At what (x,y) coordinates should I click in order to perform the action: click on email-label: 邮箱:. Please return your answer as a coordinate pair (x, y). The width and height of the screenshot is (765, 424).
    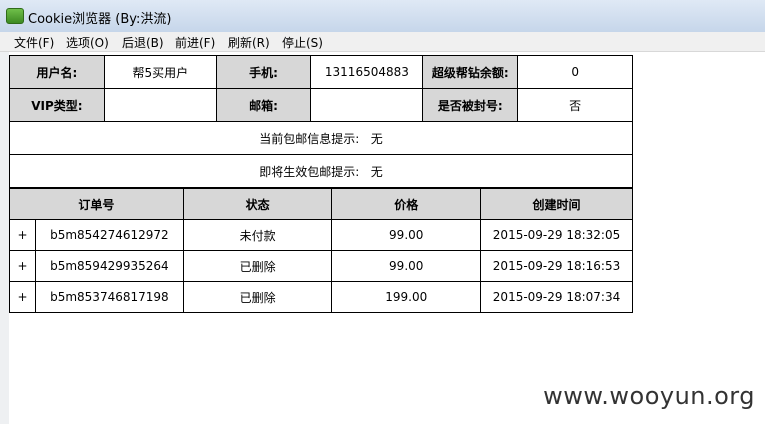
    Looking at the image, I should click on (263, 105).